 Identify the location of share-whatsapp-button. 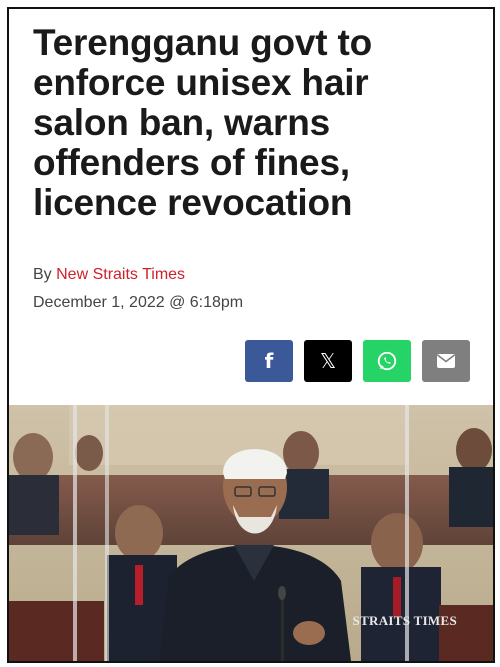
(387, 361).